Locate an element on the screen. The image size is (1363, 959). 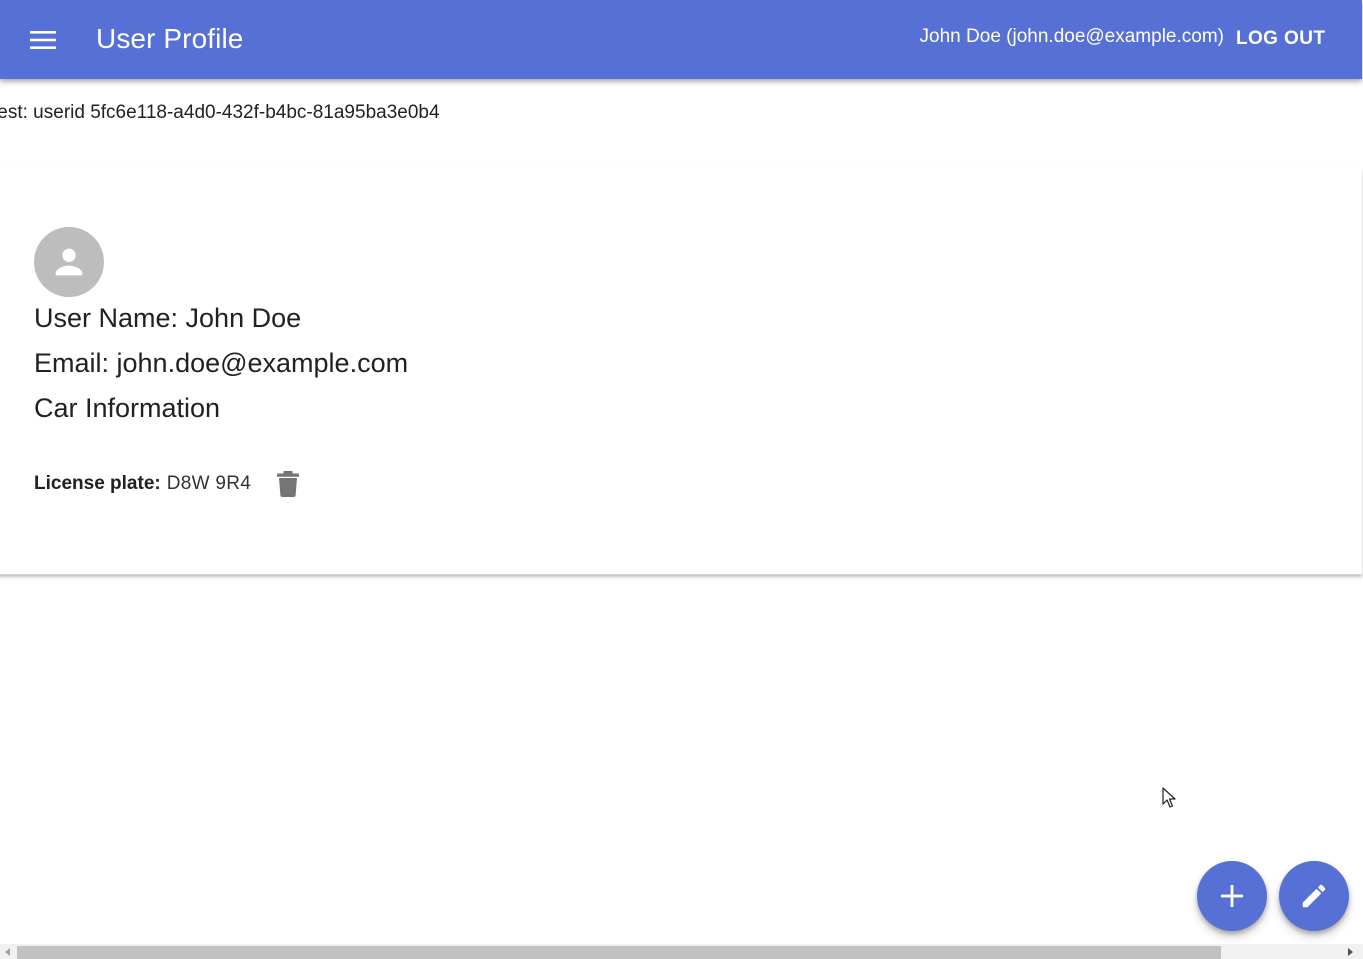
car-list-item: License plate: D8W 9R4 is located at coordinates (169, 484).